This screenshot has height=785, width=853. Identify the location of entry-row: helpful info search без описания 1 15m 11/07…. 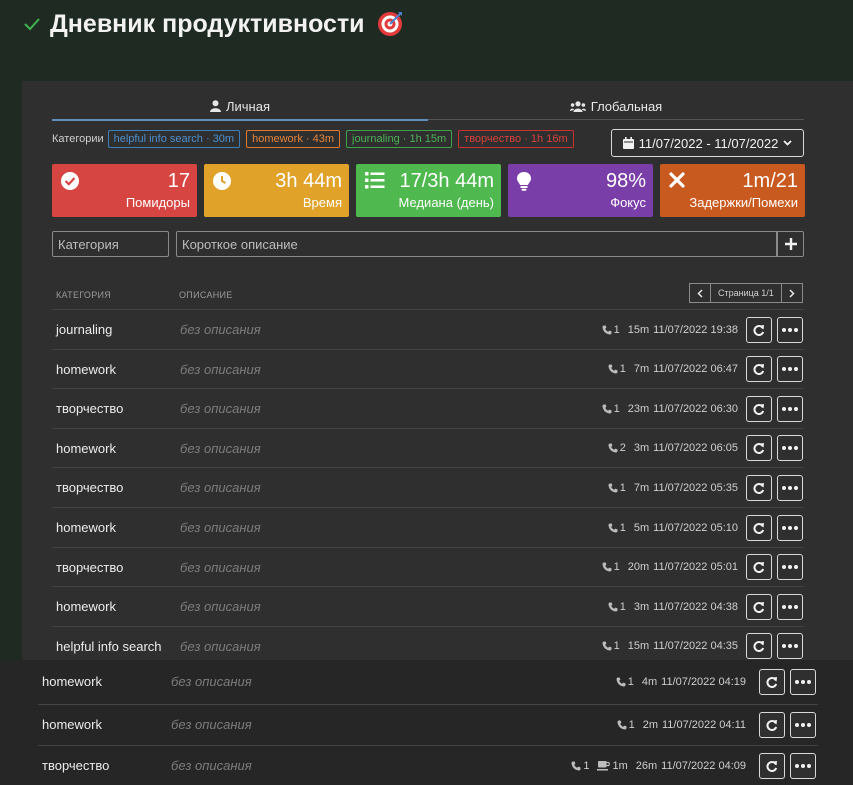
(428, 645).